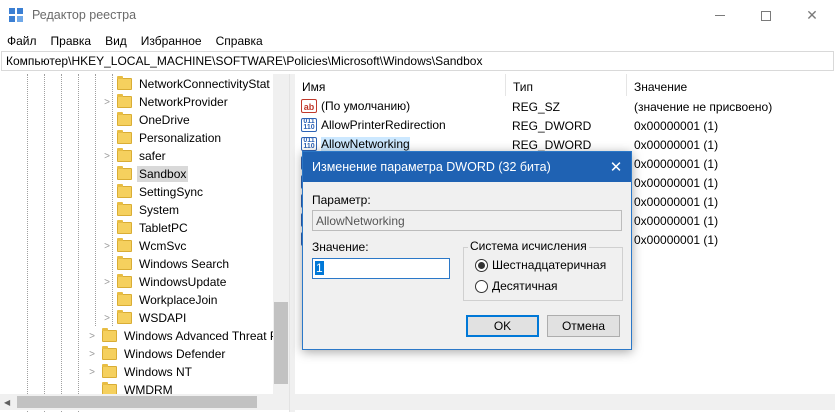  What do you see at coordinates (160, 300) in the screenshot?
I see `tree-item: WorkplaceJoin` at bounding box center [160, 300].